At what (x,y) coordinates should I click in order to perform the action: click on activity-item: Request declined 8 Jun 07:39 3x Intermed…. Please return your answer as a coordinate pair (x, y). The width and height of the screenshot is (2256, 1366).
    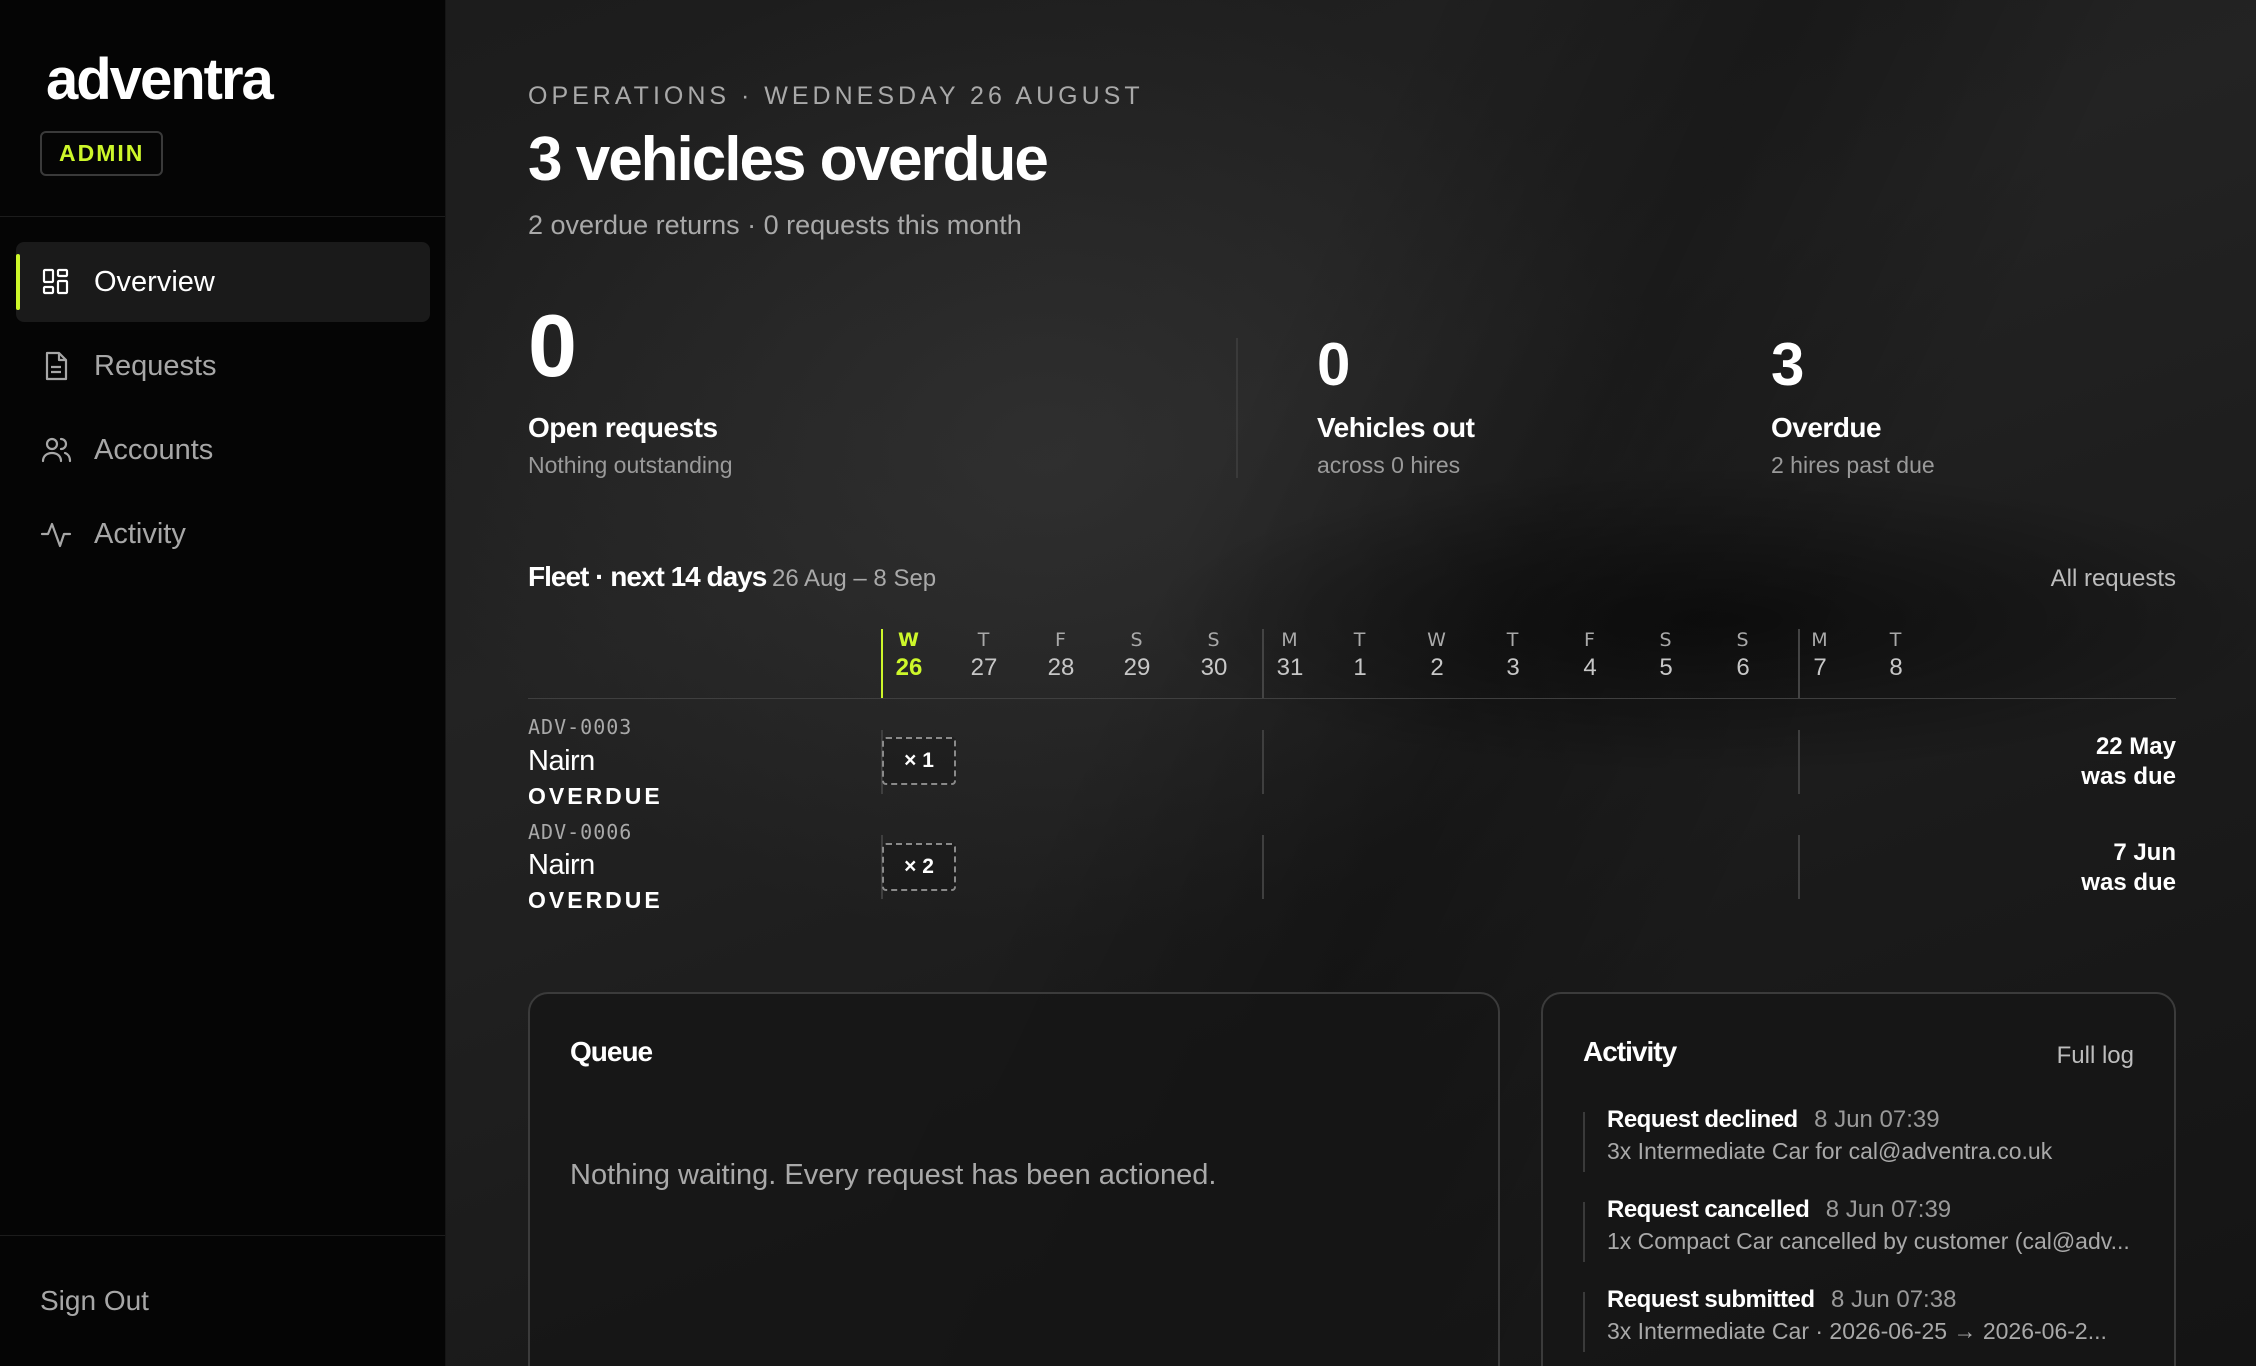
    Looking at the image, I should click on (1858, 1151).